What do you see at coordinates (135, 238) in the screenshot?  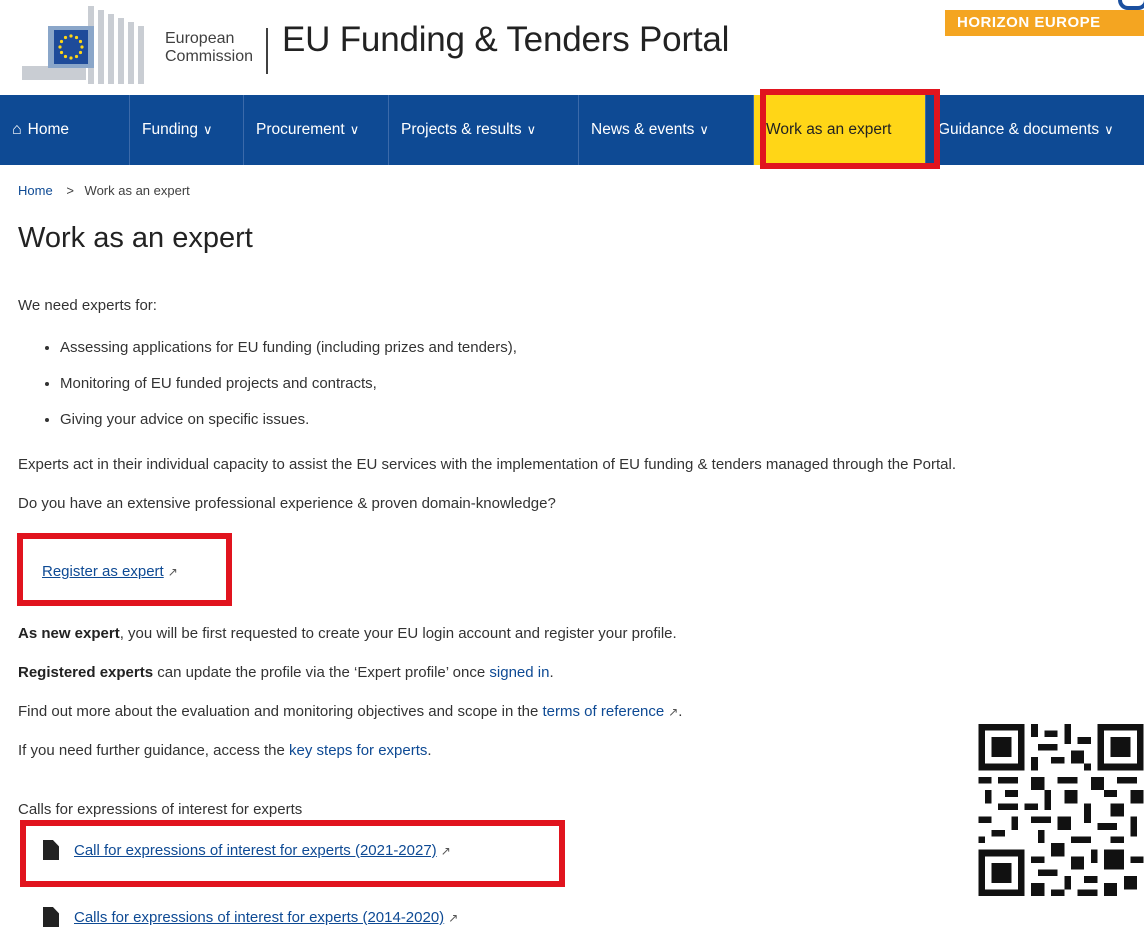 I see `page-title: Work as an expert` at bounding box center [135, 238].